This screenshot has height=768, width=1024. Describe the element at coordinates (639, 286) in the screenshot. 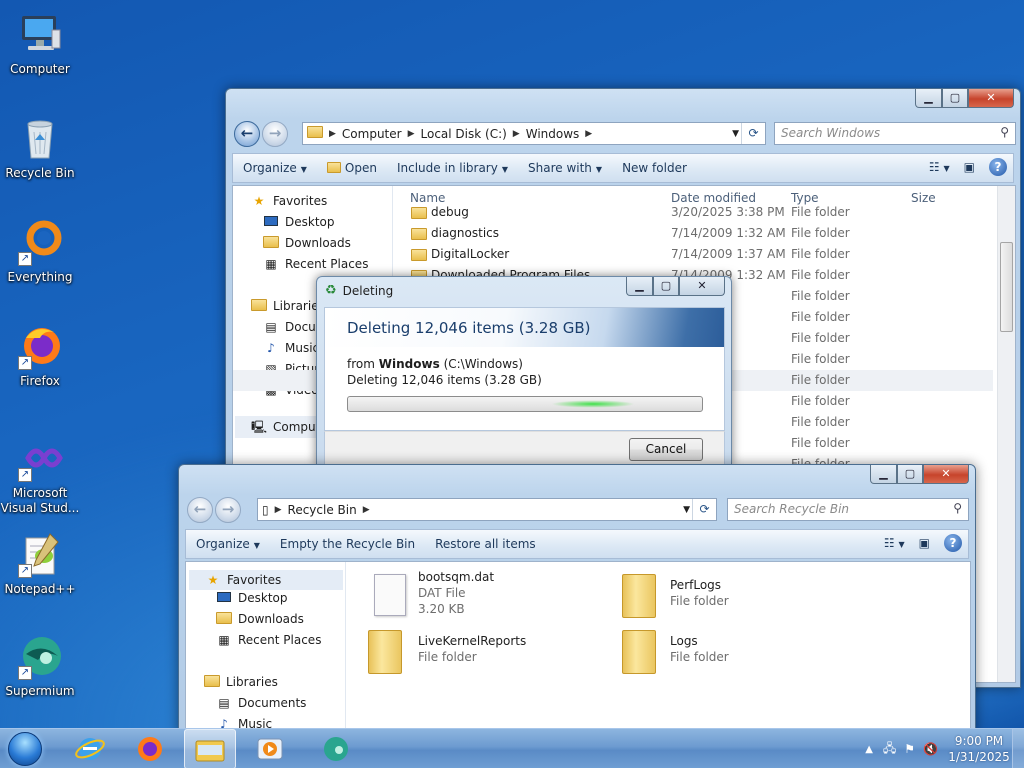

I see `dialog-minimize-button: ▁` at that location.